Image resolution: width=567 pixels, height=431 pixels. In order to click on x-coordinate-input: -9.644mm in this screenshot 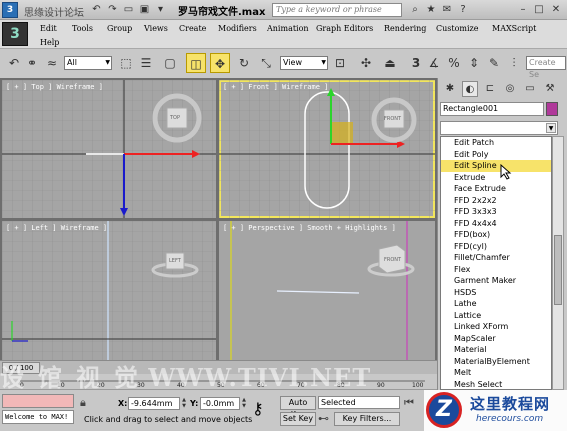, I will do `click(154, 403)`.